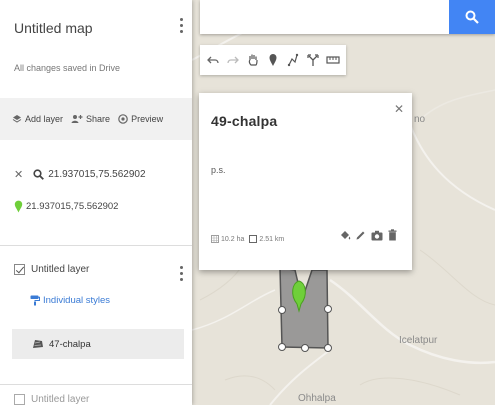 The image size is (495, 405). What do you see at coordinates (60, 399) in the screenshot?
I see `second-layer-name: Untitled layer` at bounding box center [60, 399].